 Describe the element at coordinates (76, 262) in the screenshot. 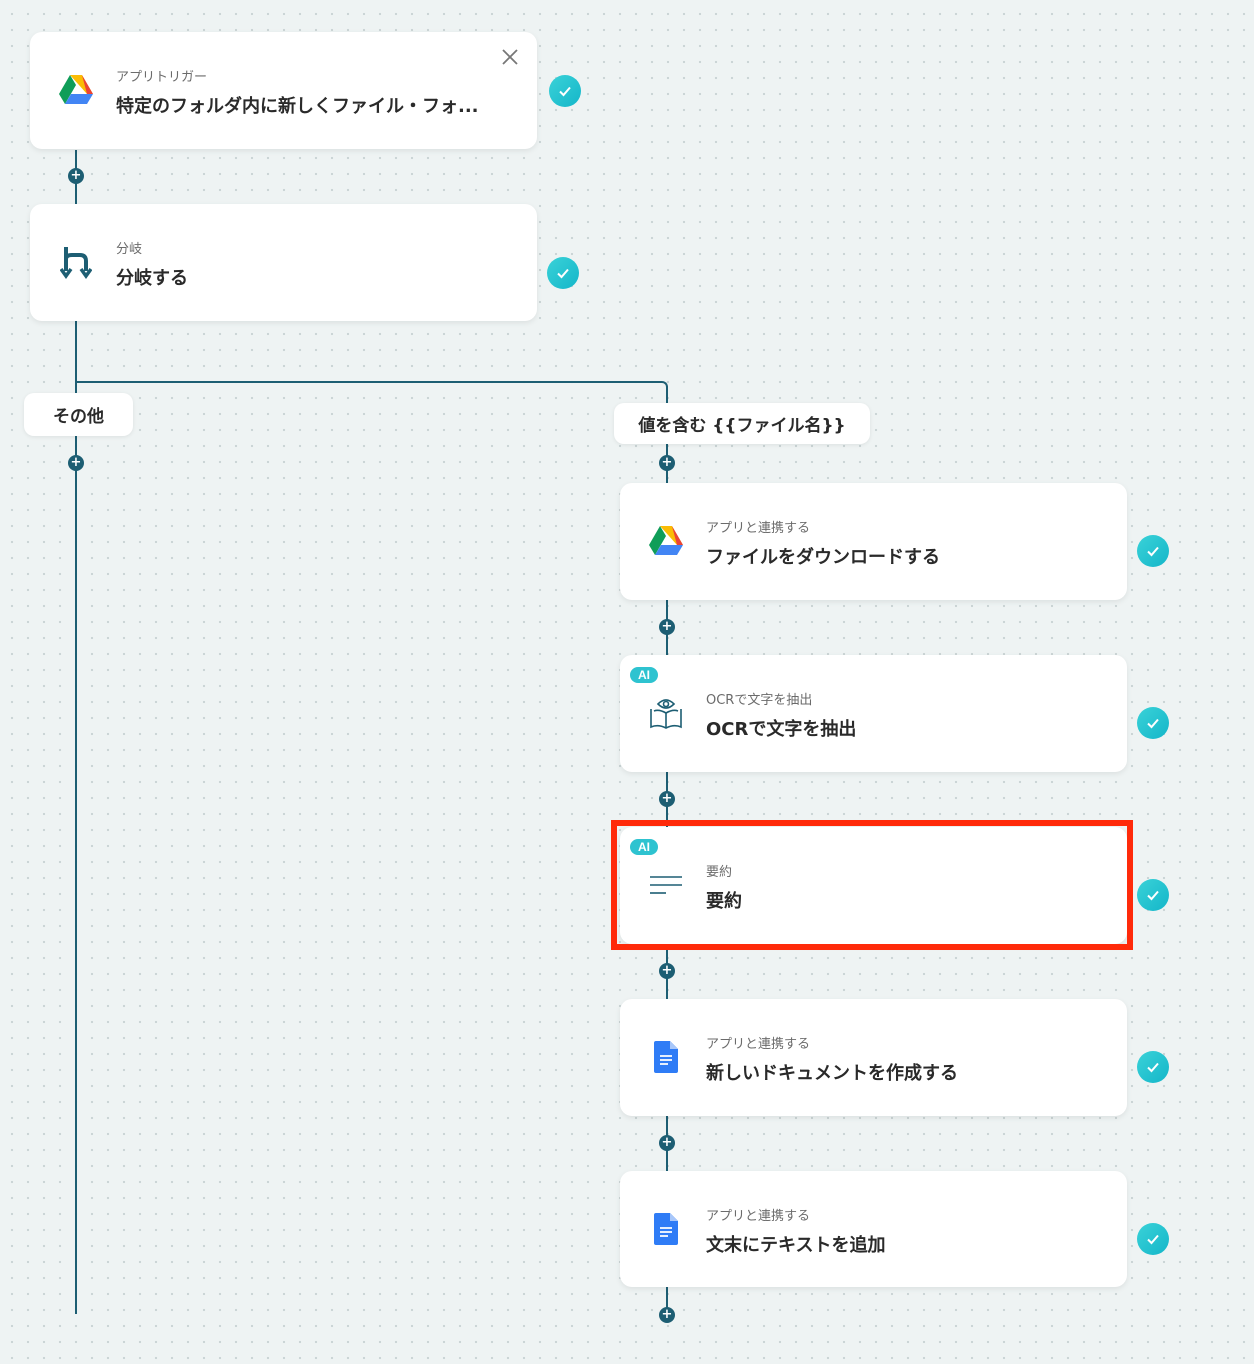

I see `branch-icon` at that location.